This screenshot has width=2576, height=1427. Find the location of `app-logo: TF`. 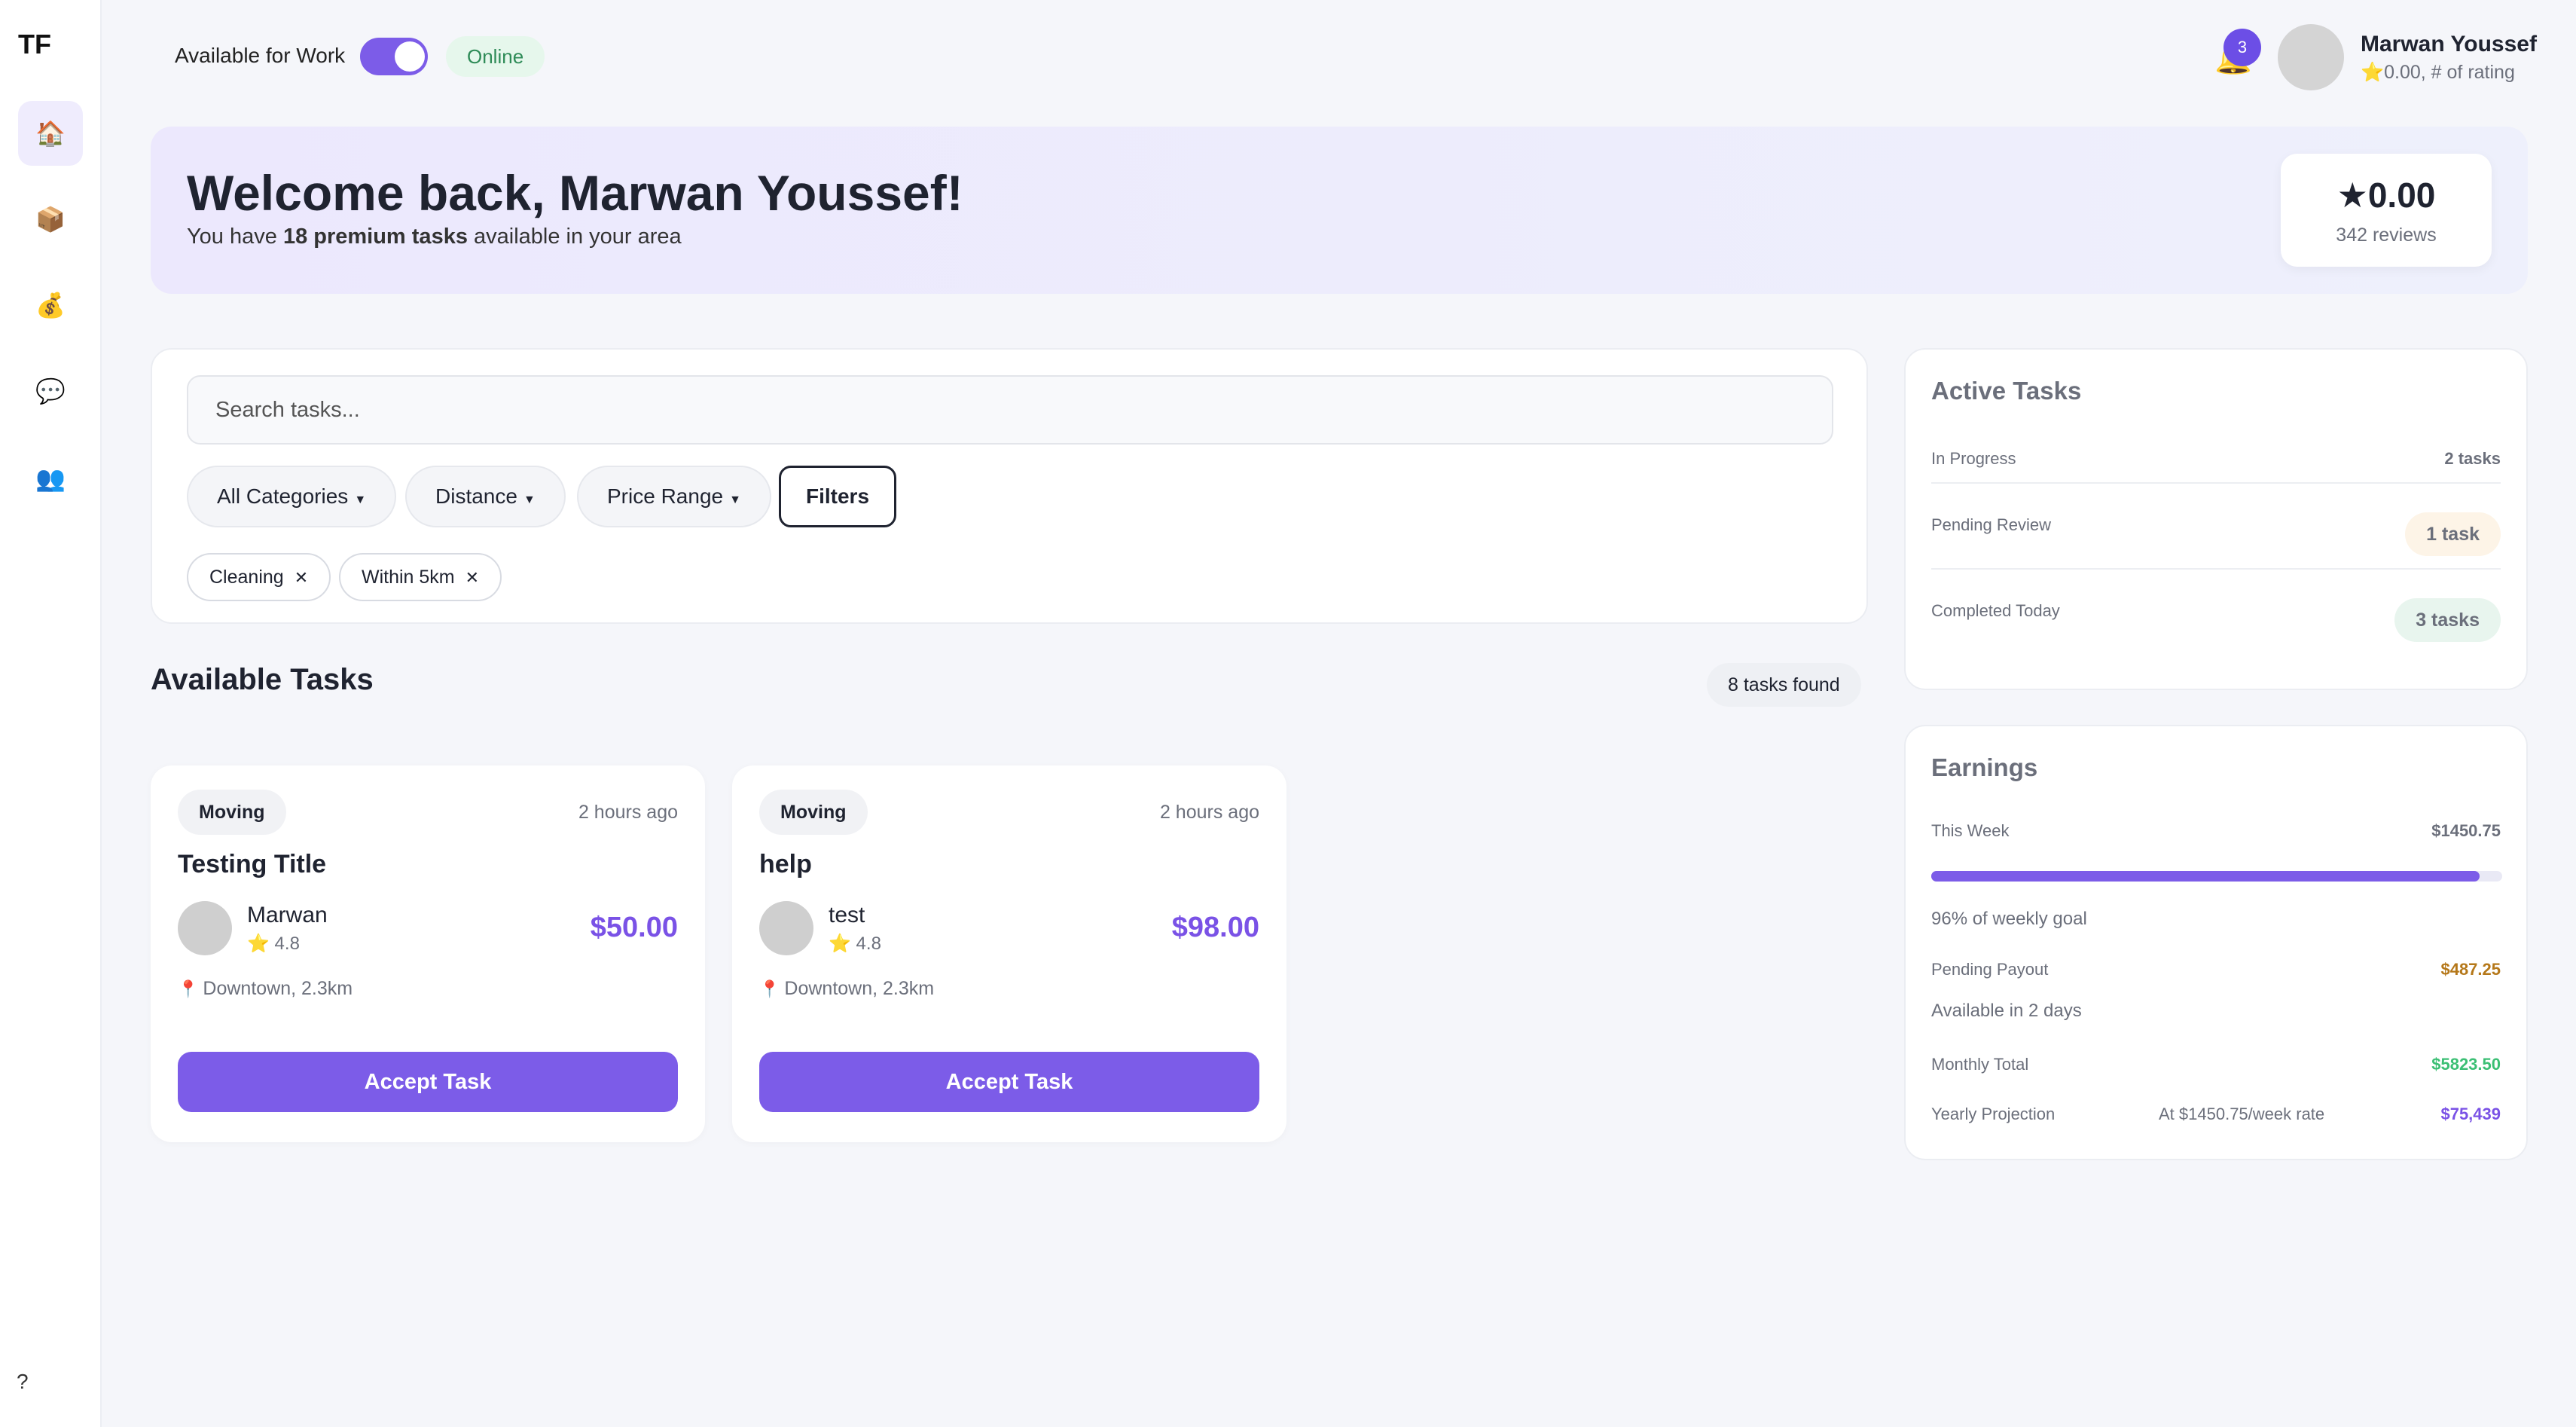

app-logo: TF is located at coordinates (35, 44).